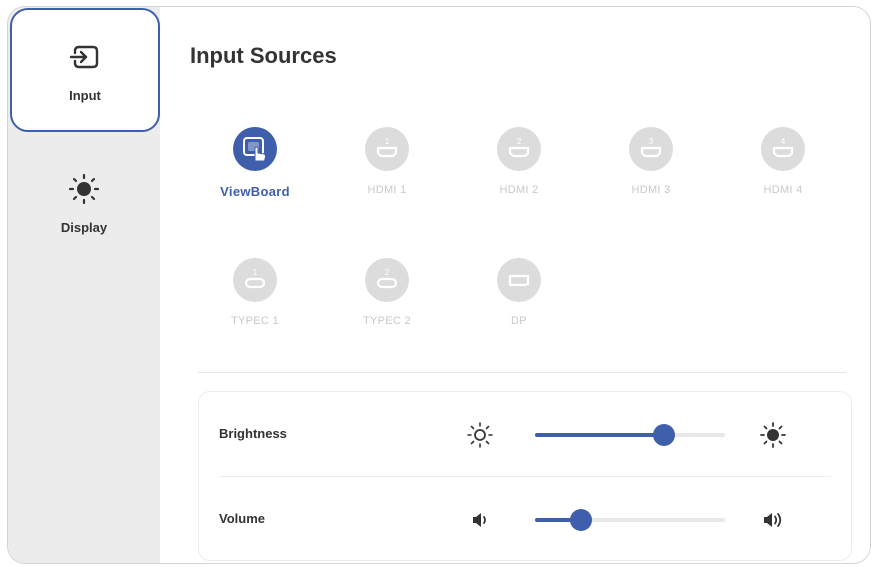  Describe the element at coordinates (263, 55) in the screenshot. I see `page-title: Input Sources` at that location.